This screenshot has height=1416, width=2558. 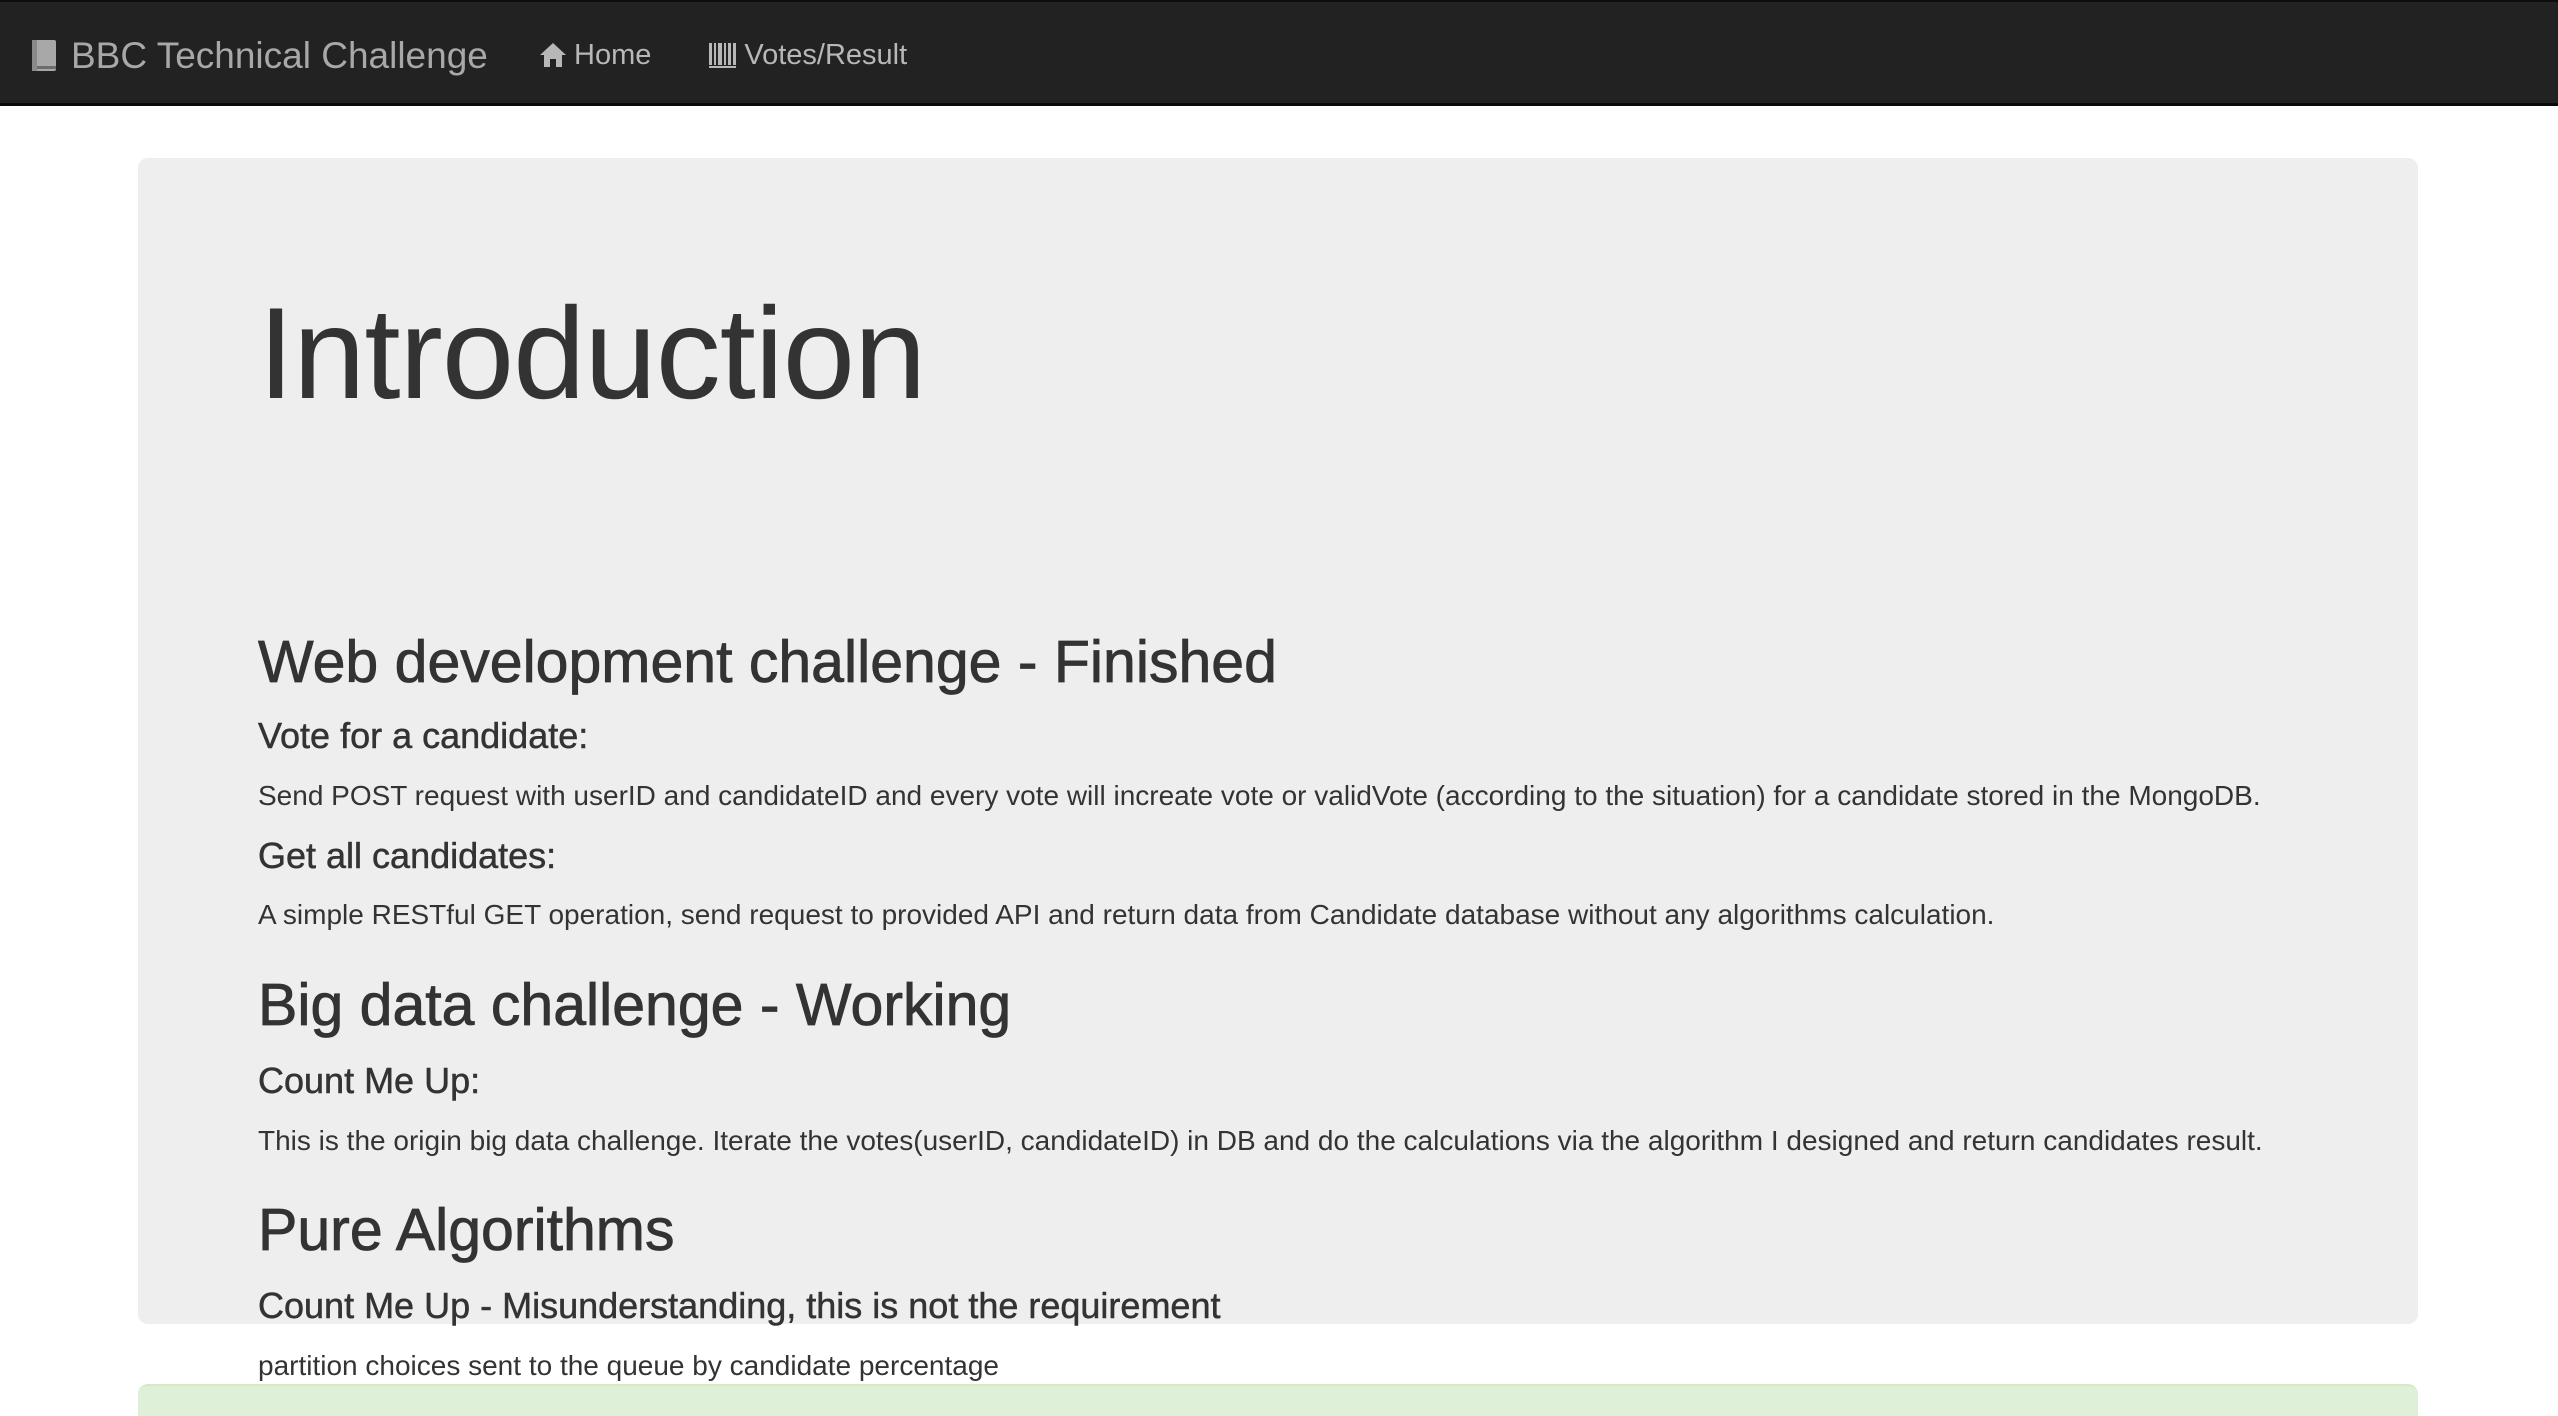 I want to click on section-heading-big-data: Big data challenge - Working, so click(x=635, y=1005).